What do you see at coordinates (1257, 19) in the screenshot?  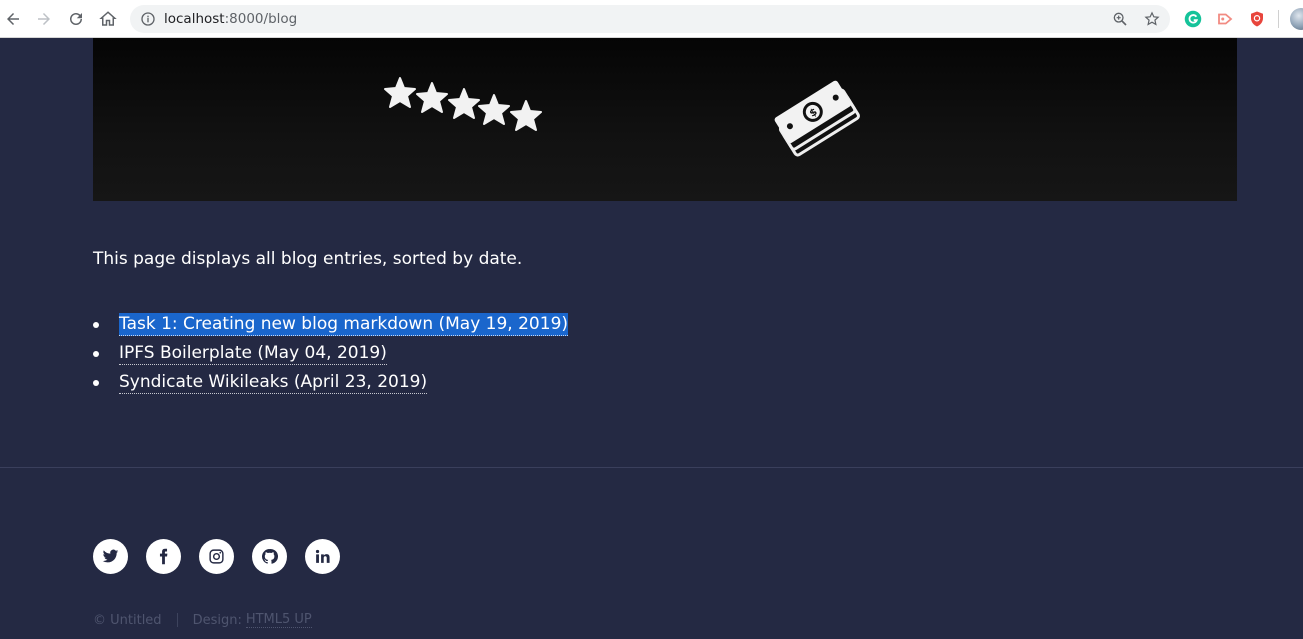 I see `shield-icon` at bounding box center [1257, 19].